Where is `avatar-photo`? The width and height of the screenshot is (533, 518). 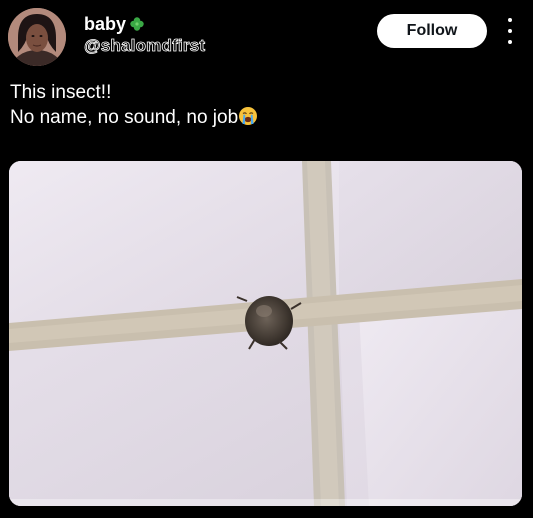 avatar-photo is located at coordinates (37, 37).